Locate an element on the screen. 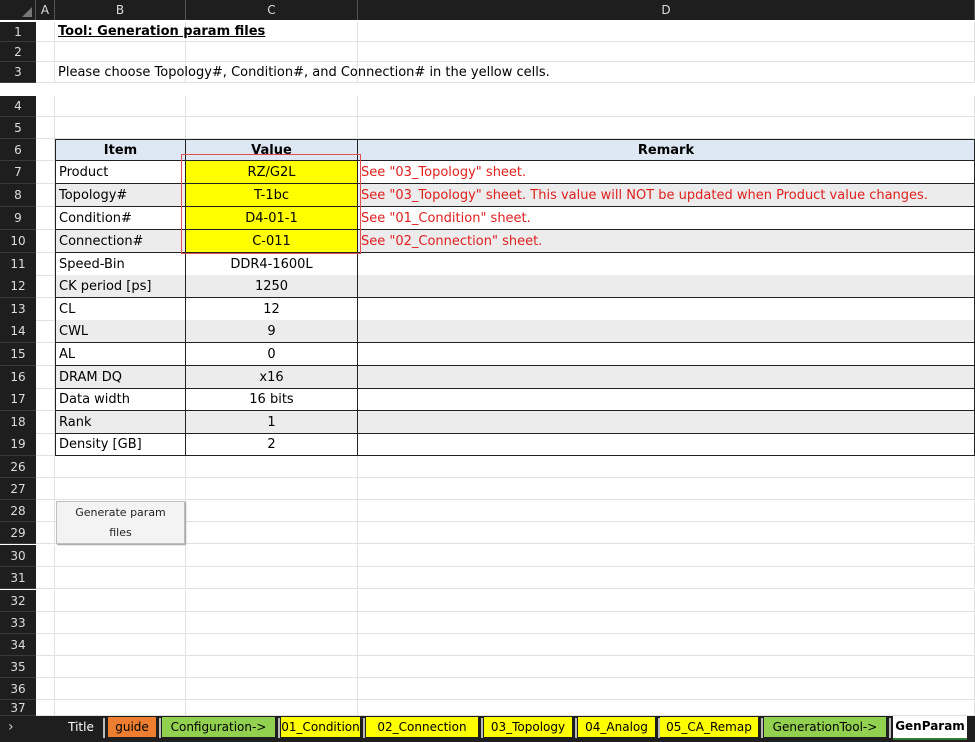  row-header: 27 is located at coordinates (18, 489).